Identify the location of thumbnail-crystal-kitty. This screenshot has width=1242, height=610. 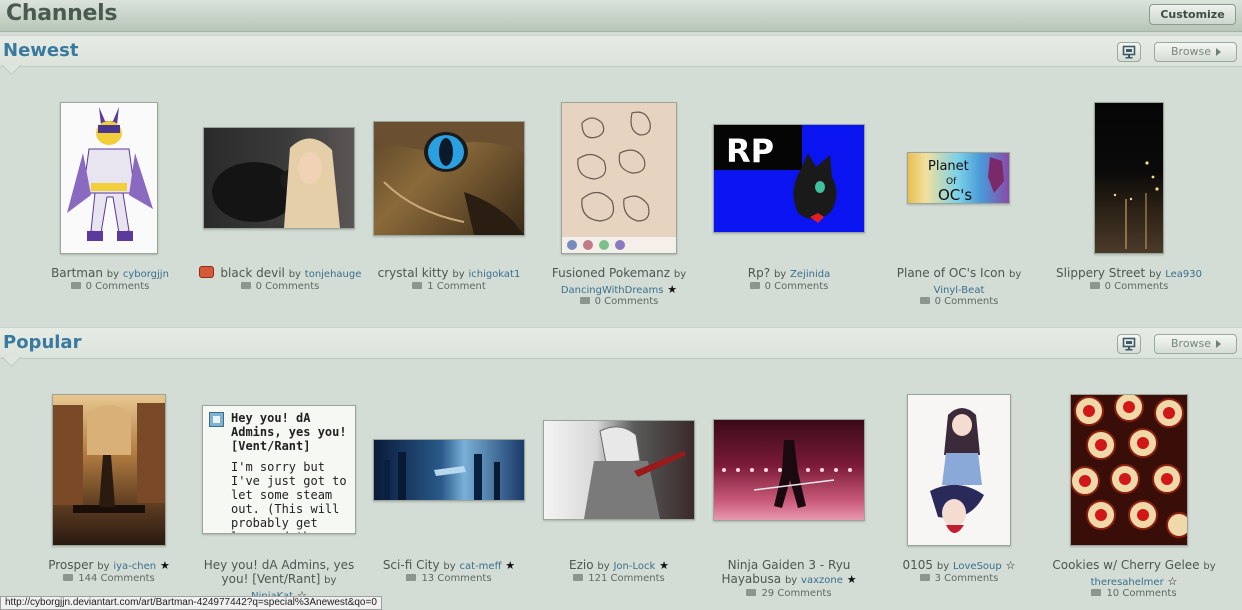
(449, 178).